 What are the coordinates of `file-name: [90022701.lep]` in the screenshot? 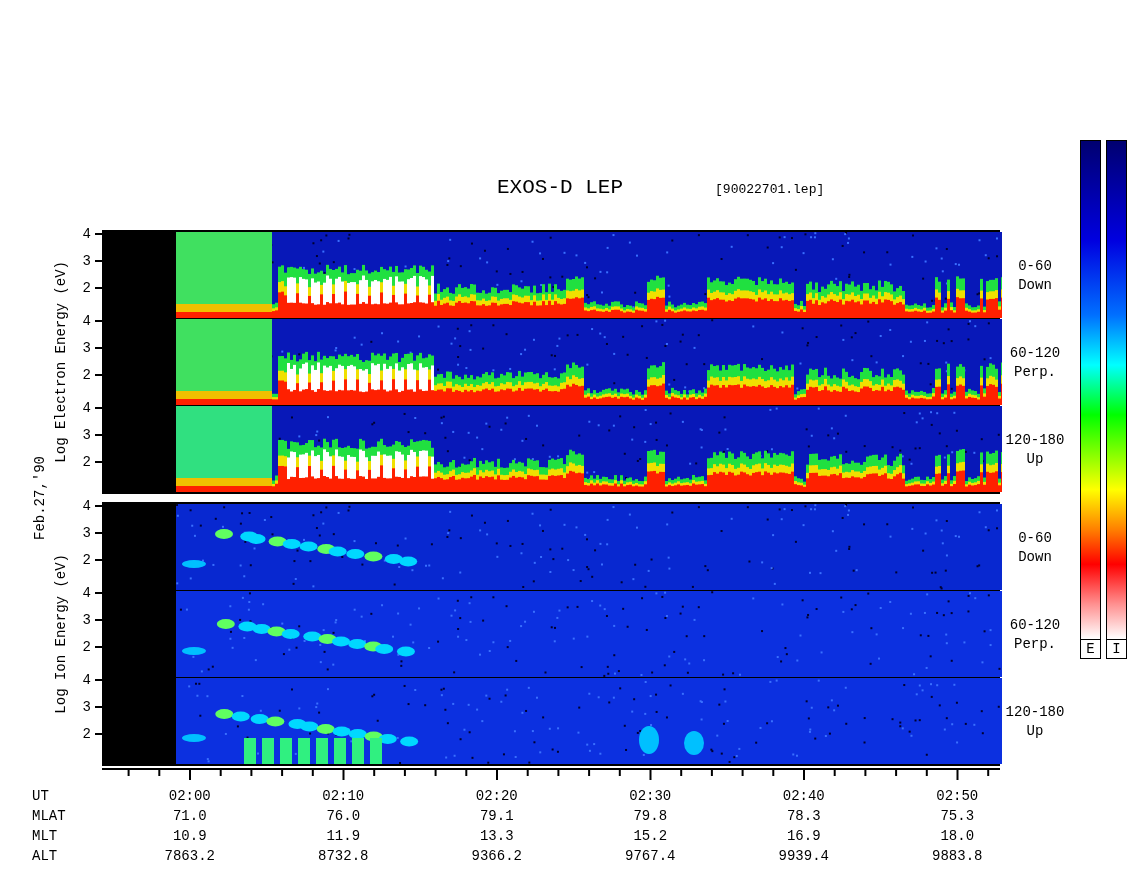 It's located at (770, 189).